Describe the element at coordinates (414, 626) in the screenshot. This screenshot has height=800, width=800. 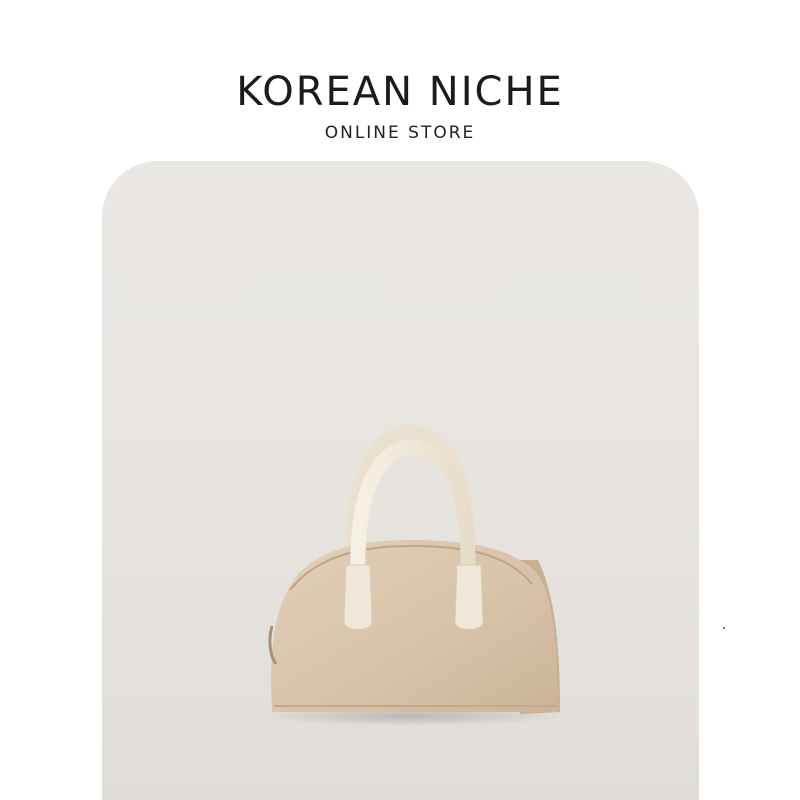
I see `bag-body` at that location.